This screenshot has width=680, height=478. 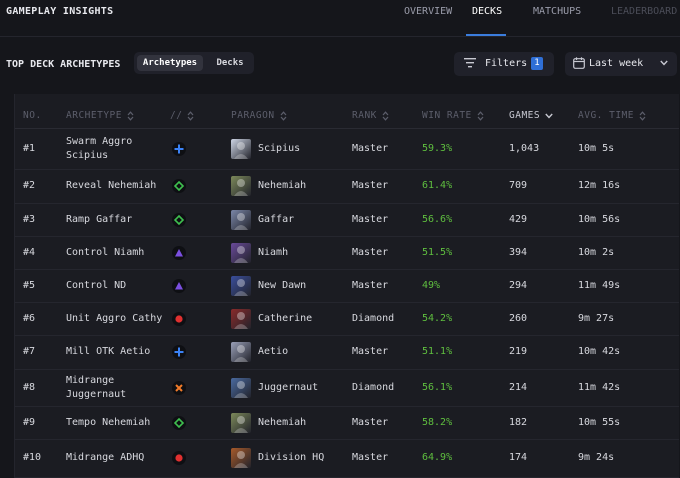 I want to click on avg-time: 10m 42s, so click(x=599, y=351).